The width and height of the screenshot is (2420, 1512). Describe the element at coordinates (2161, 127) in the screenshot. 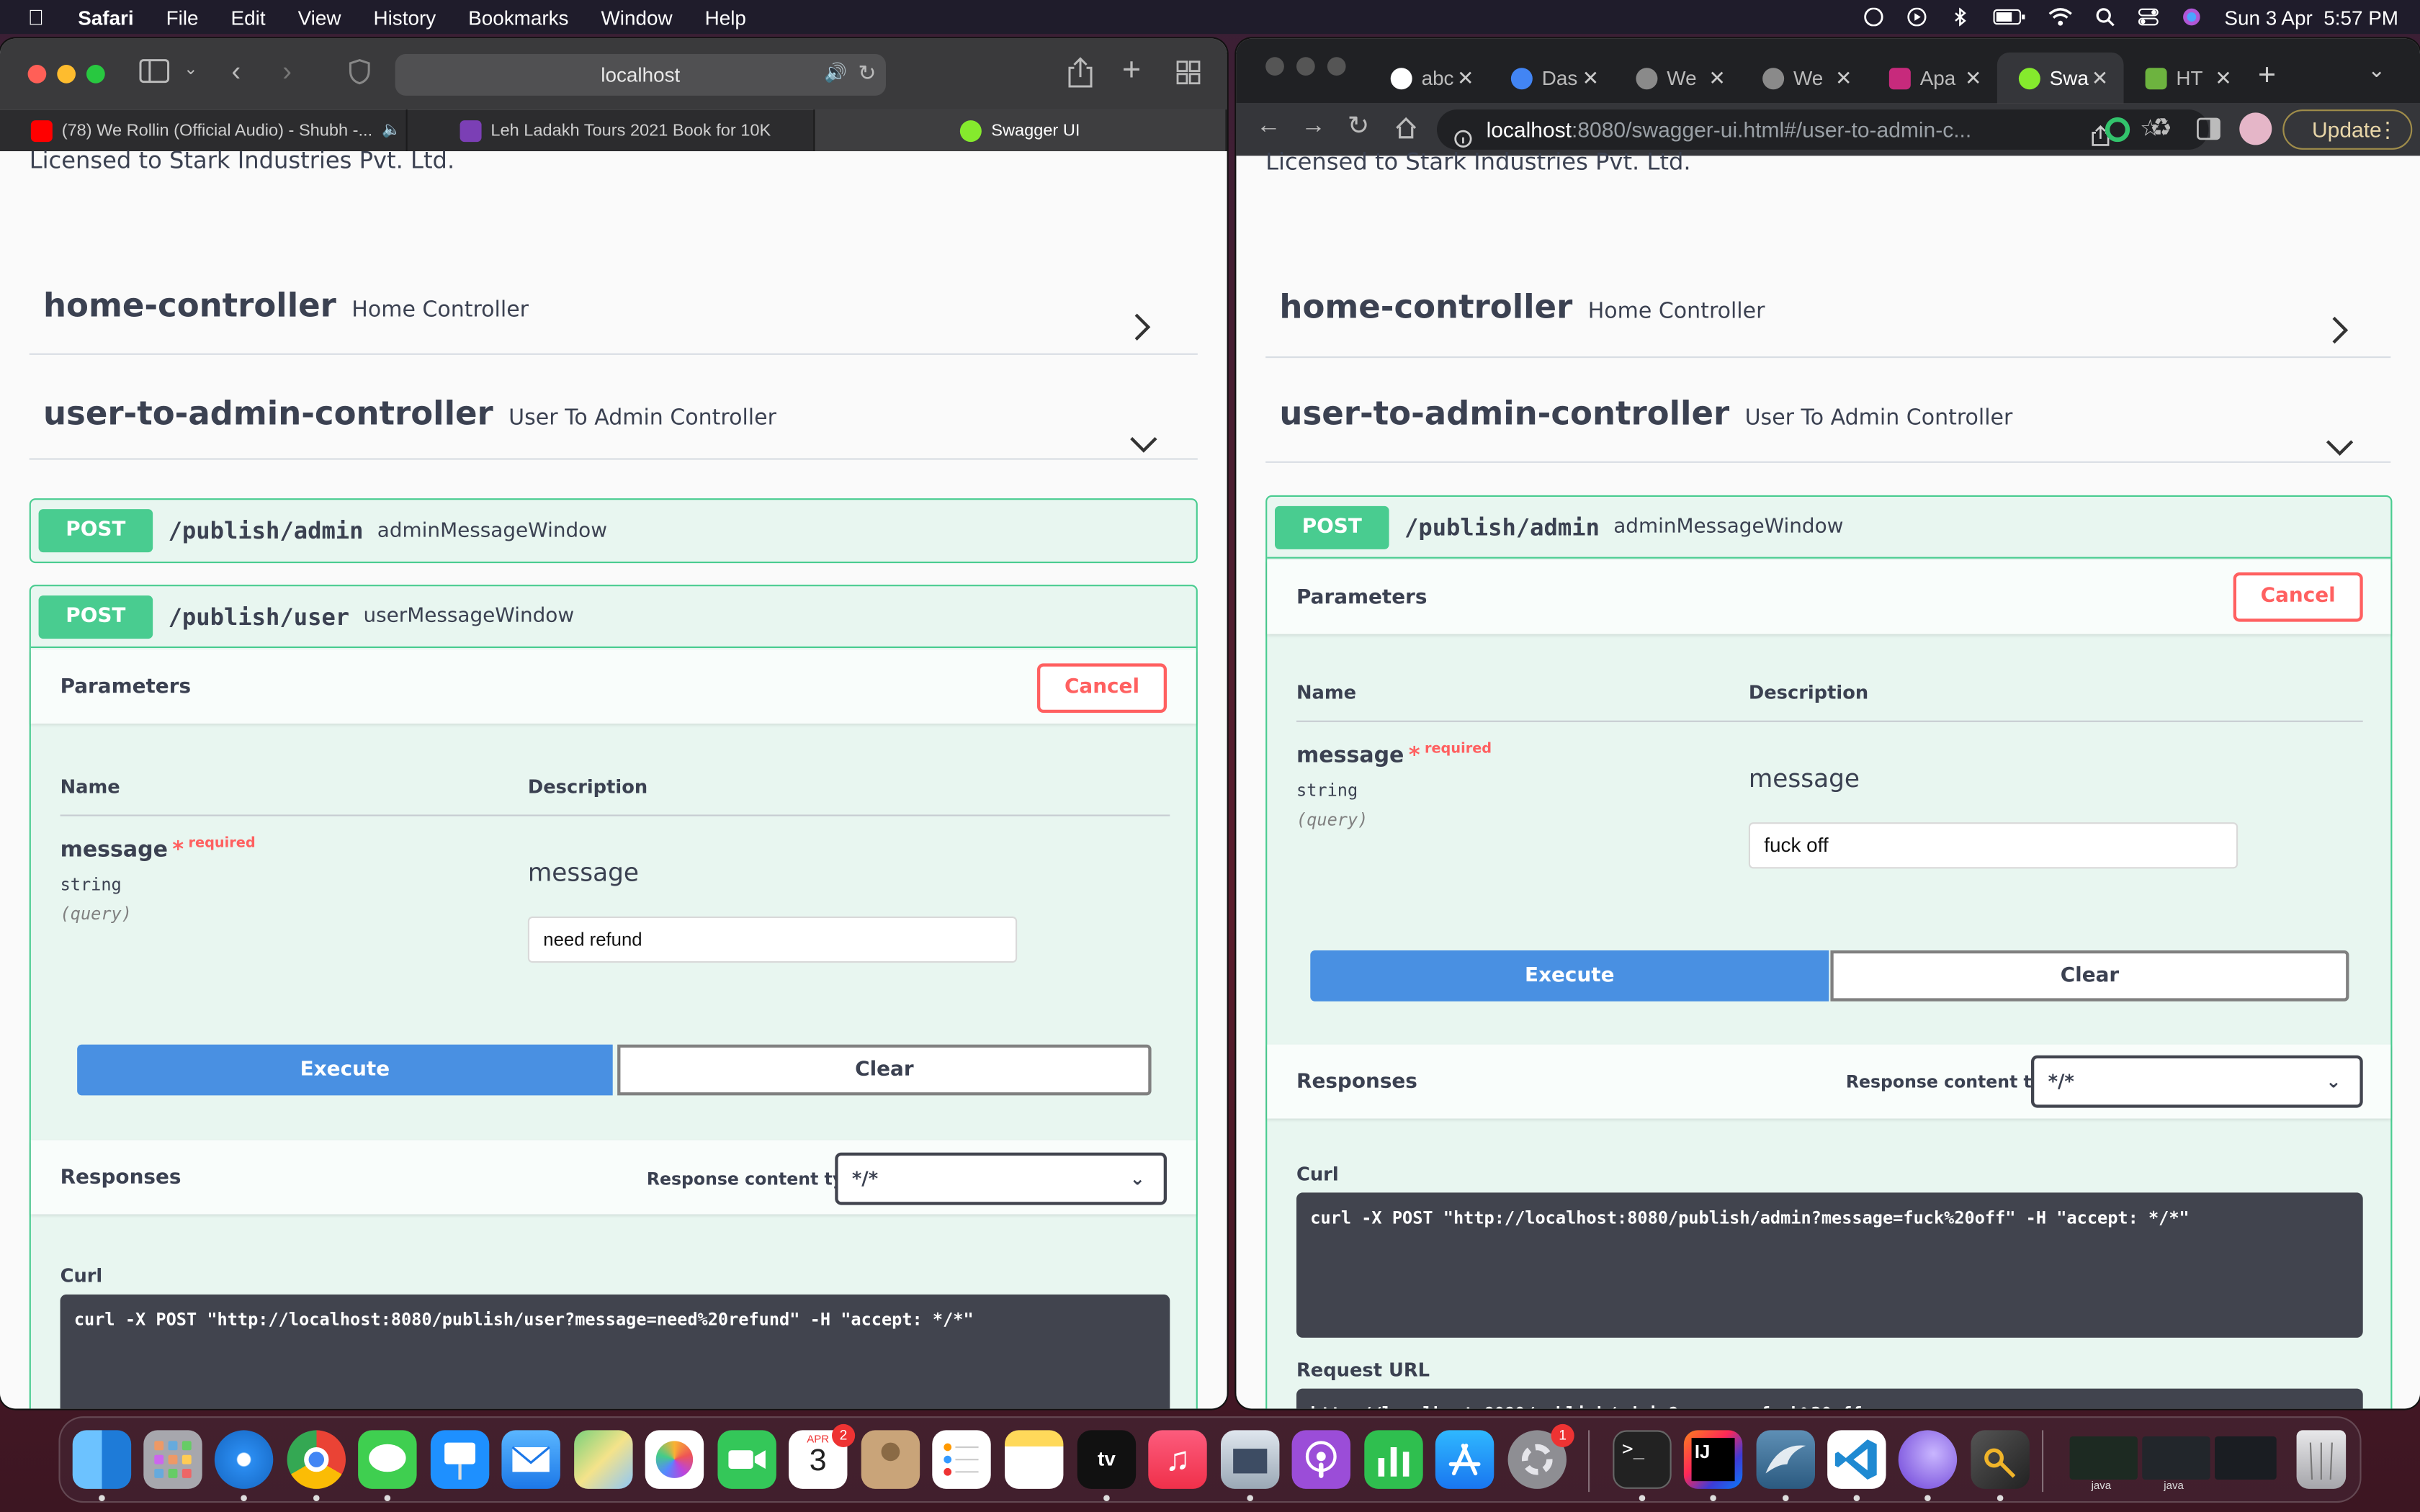

I see `puzzle-icon: ♻` at that location.